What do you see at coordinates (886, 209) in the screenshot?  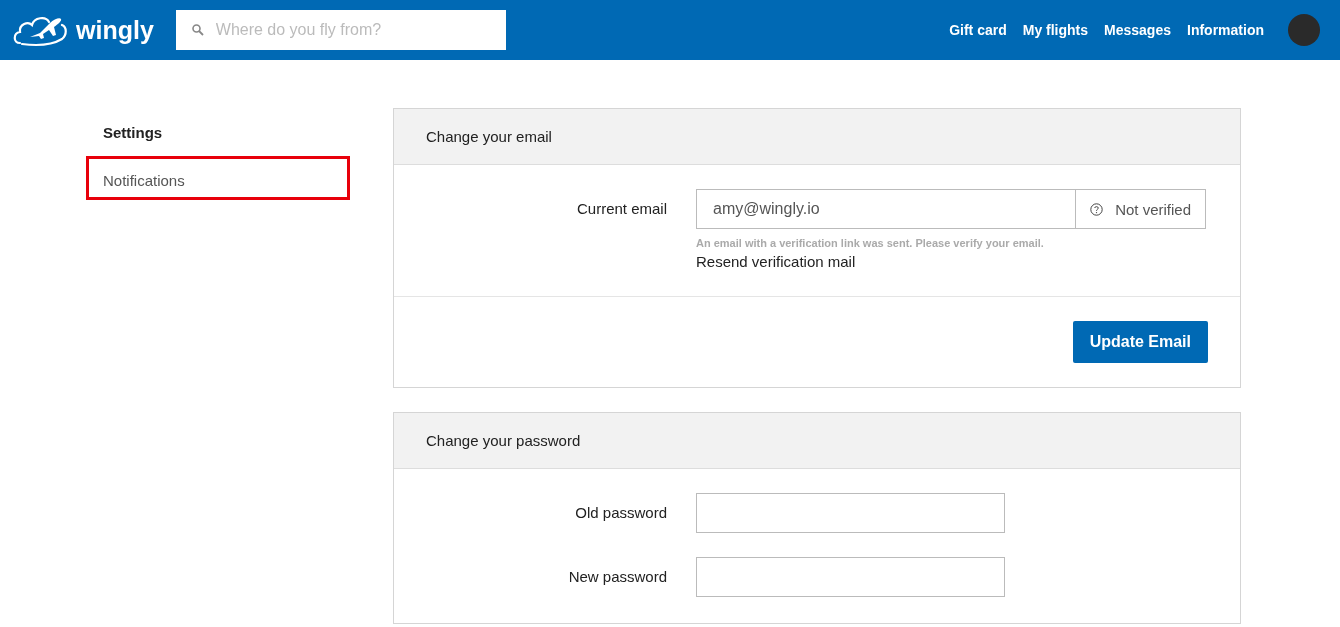 I see `email-field: amy@wingly.io` at bounding box center [886, 209].